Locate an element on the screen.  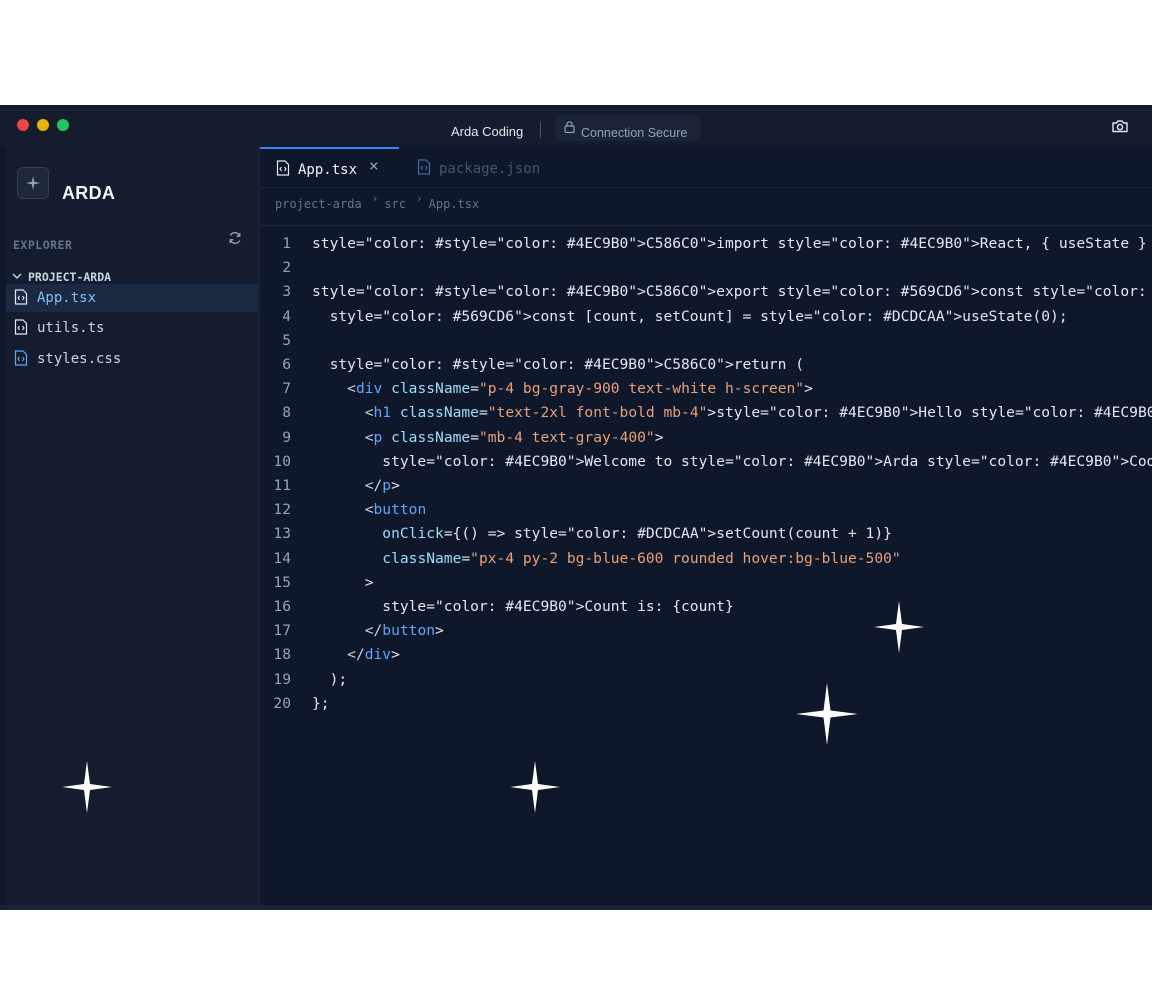
code-line: 18 </div> is located at coordinates (329, 655).